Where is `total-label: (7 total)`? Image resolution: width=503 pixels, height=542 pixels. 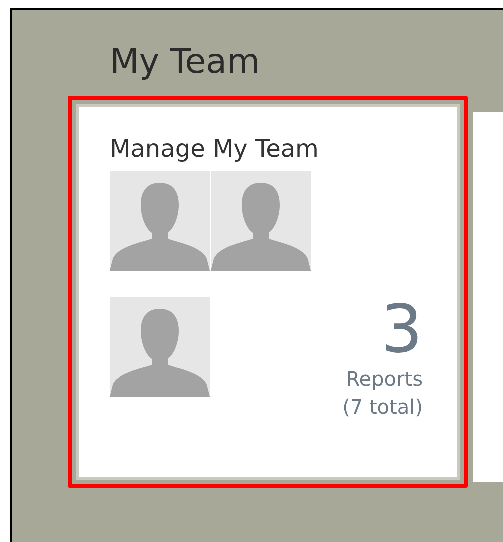 total-label: (7 total) is located at coordinates (382, 407).